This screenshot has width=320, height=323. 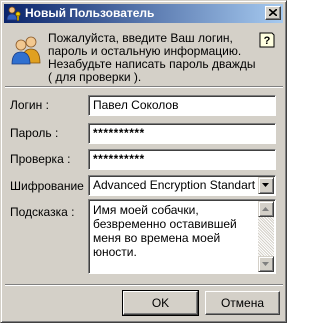 I want to click on encryption-value: Advanced Encryption Standart, so click(x=174, y=185).